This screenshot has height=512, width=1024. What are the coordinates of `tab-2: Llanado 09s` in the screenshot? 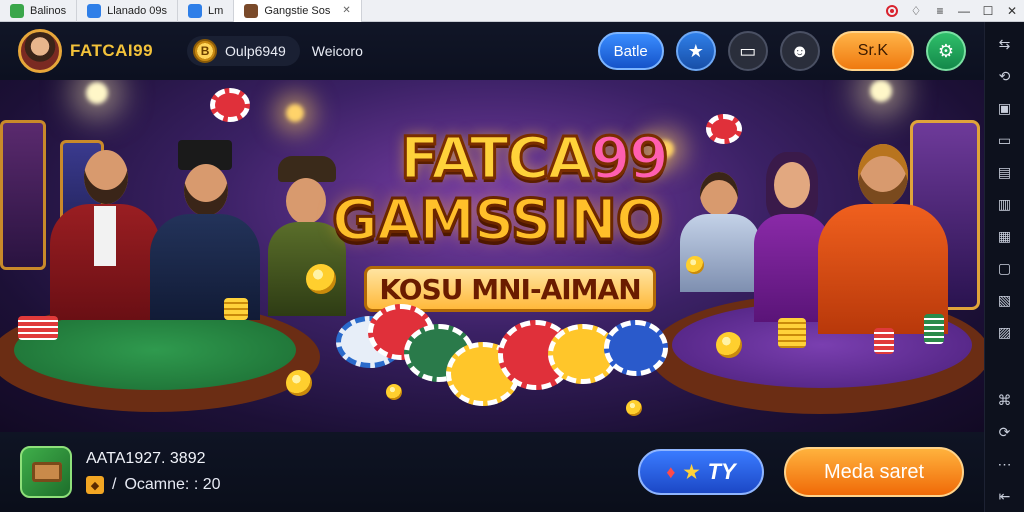 It's located at (128, 11).